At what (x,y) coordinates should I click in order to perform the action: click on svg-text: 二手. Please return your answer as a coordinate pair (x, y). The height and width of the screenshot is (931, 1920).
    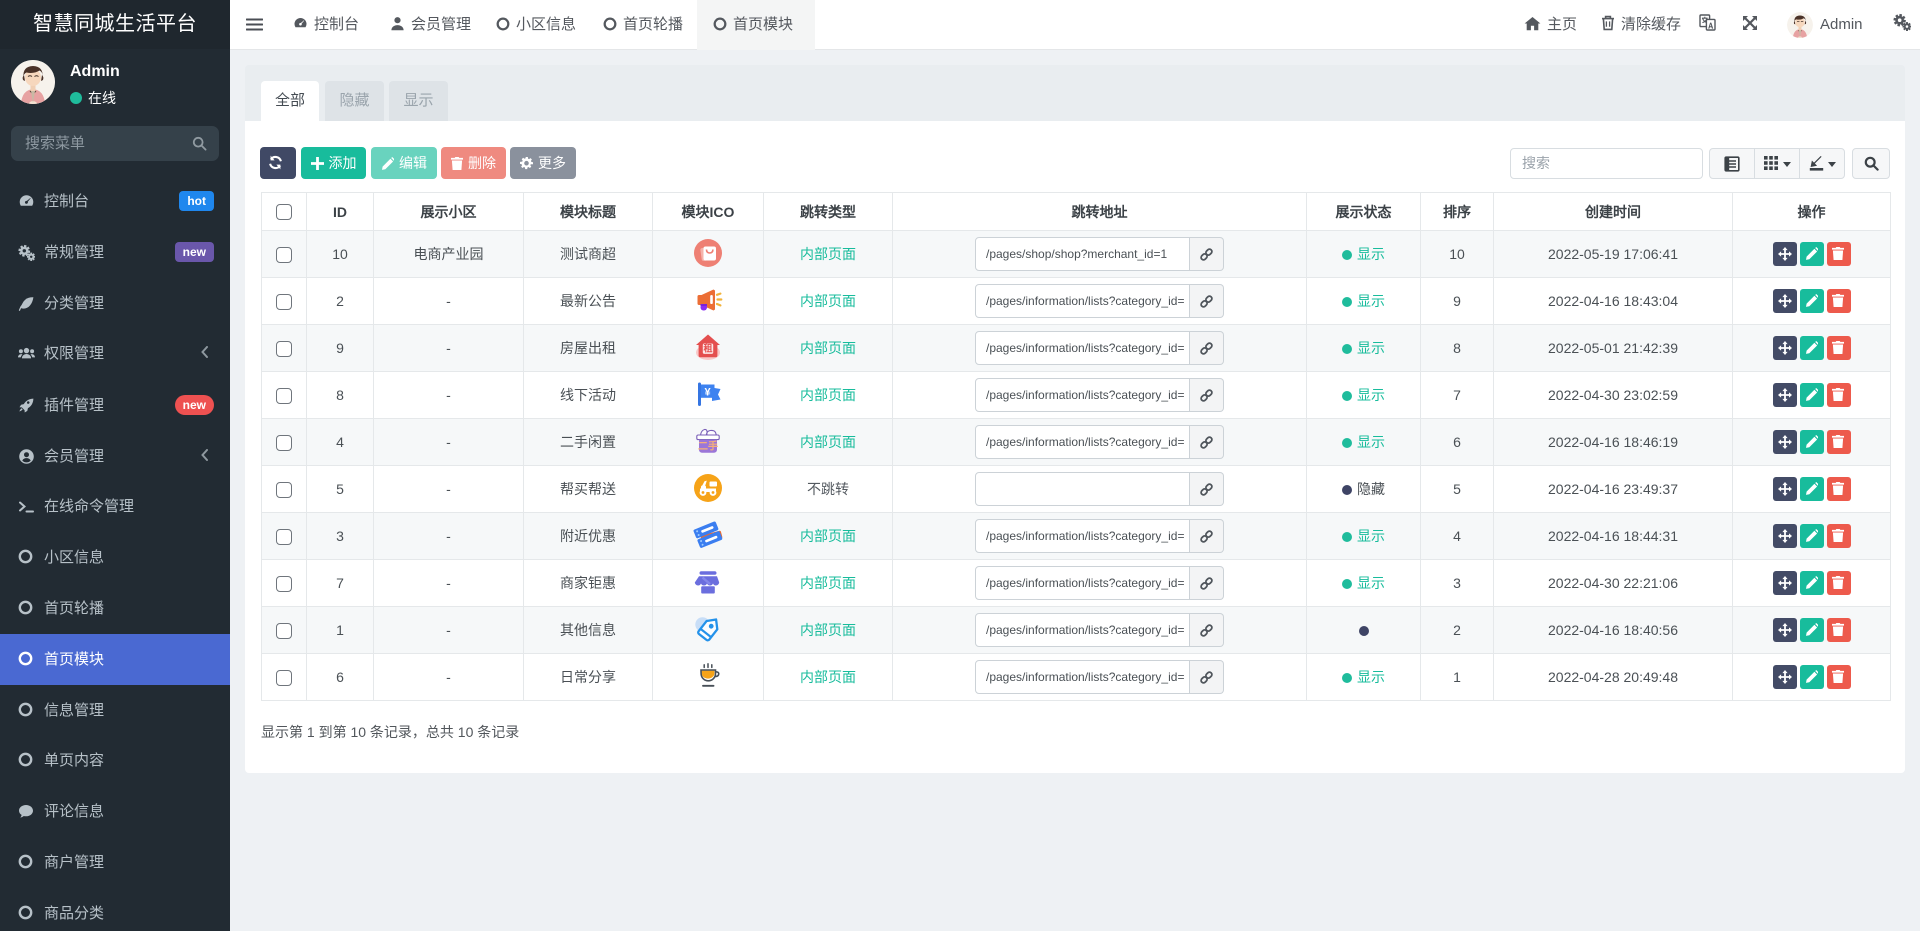
    Looking at the image, I should click on (708, 445).